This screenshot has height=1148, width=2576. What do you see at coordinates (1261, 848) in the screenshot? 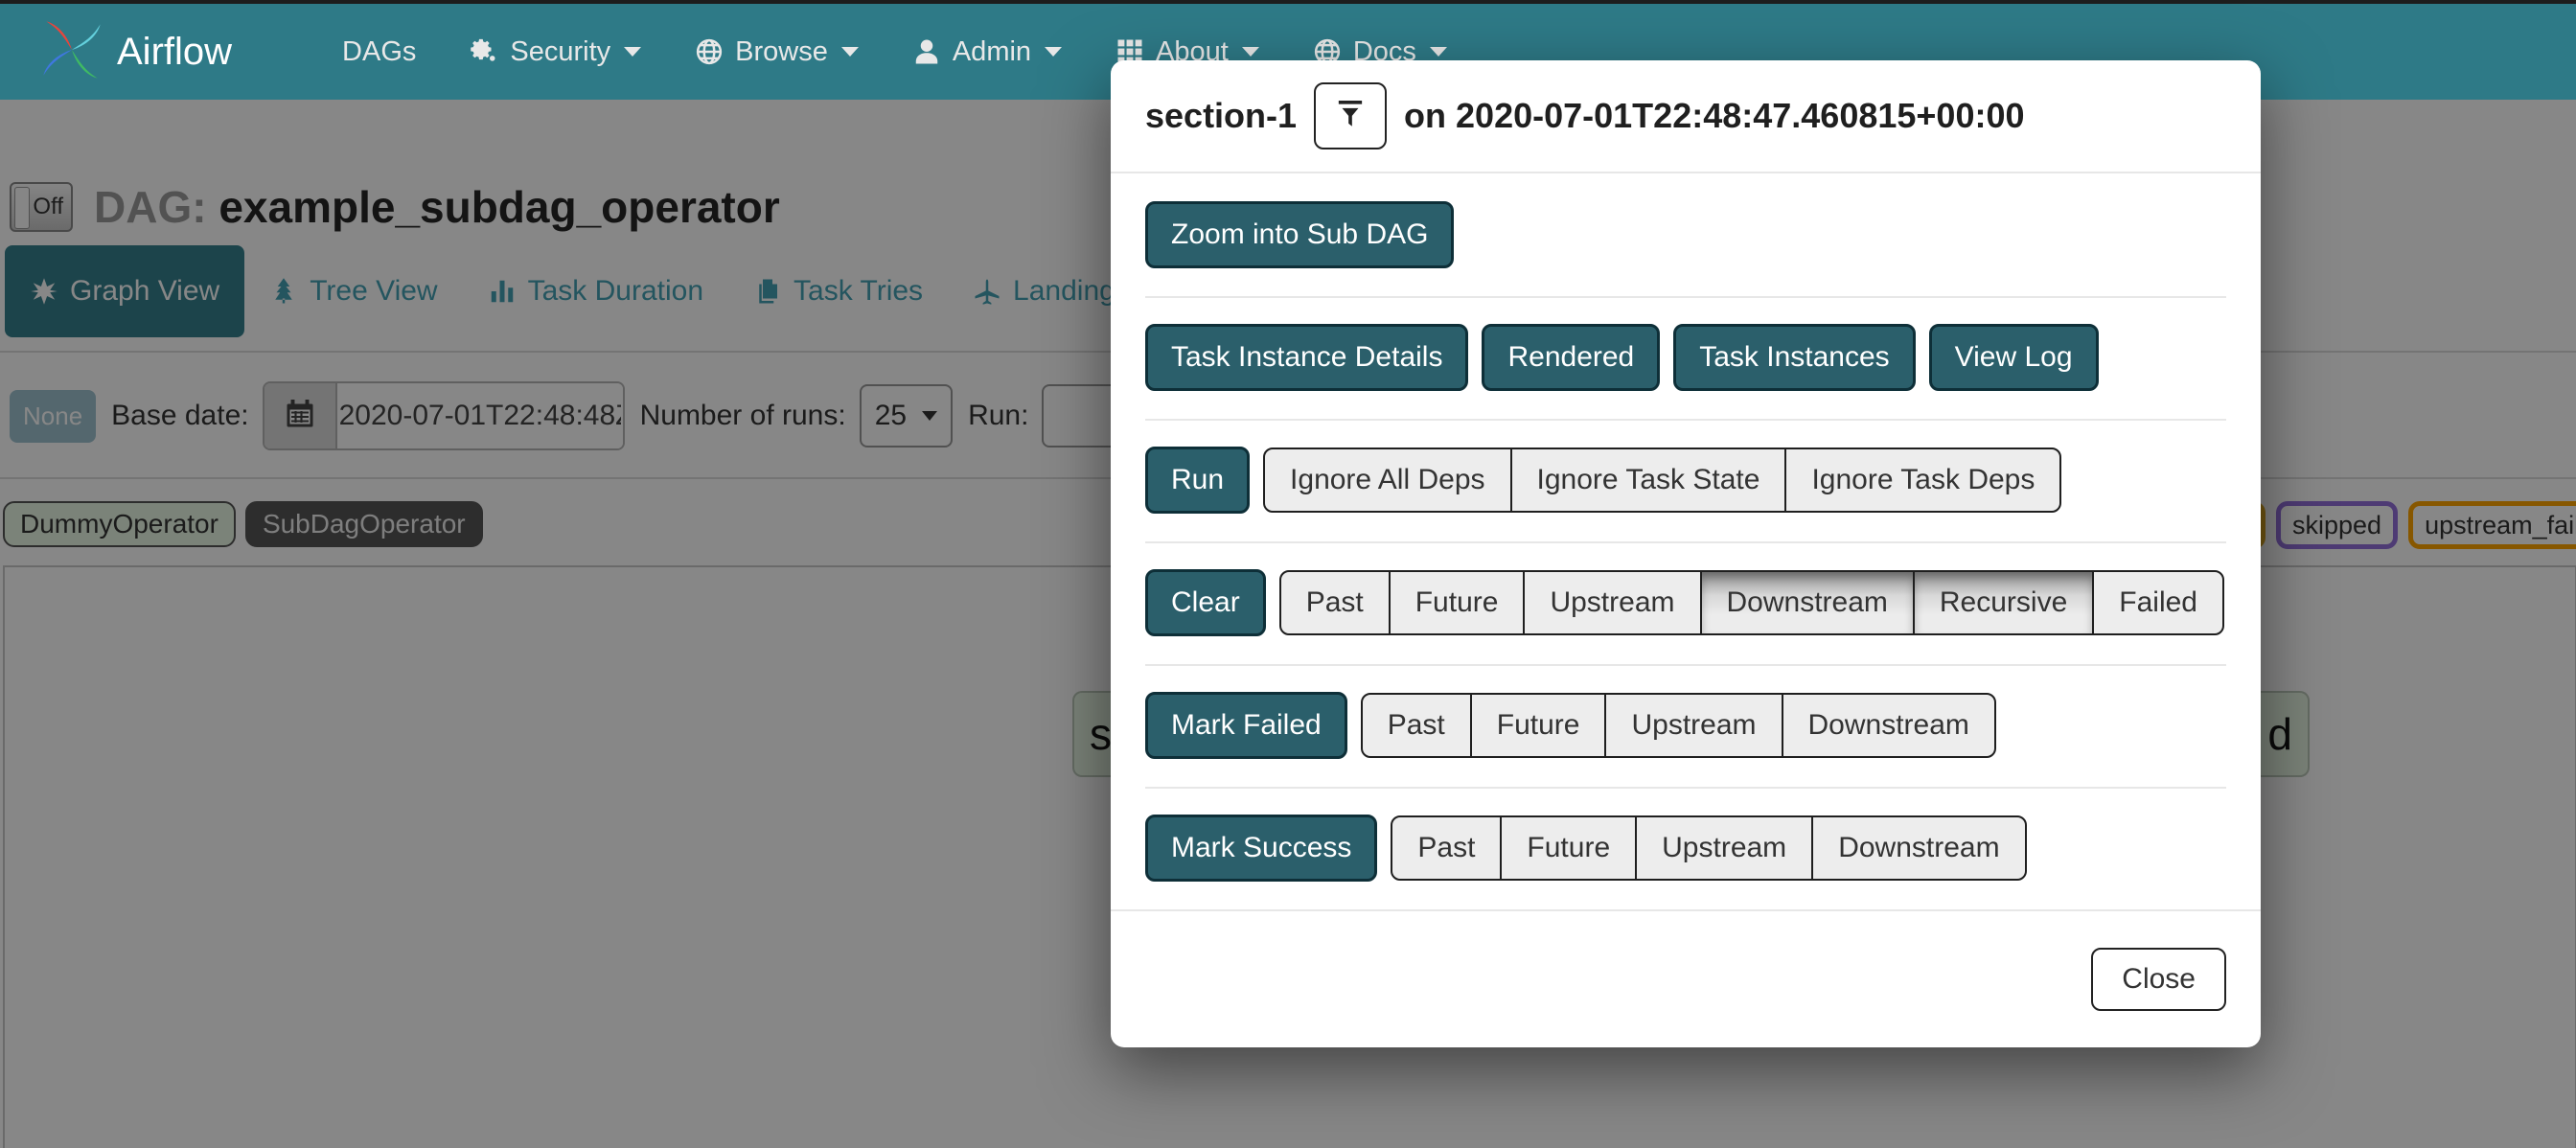
I see `mark-success-button: Mark Success` at bounding box center [1261, 848].